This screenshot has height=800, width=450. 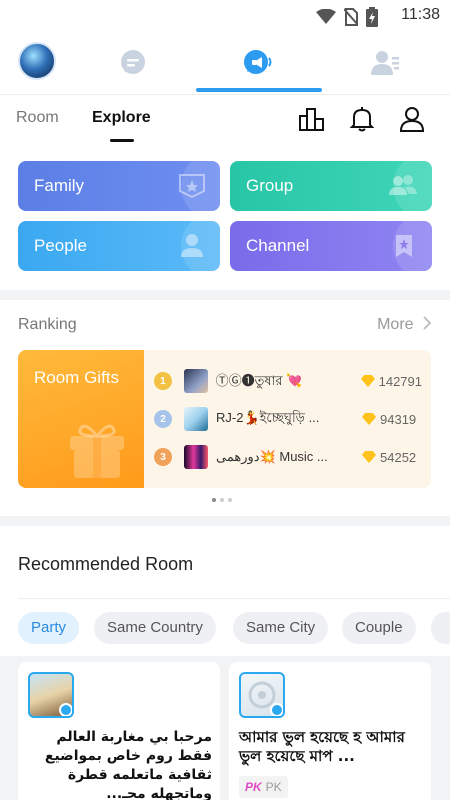 I want to click on chip-same-country: Same Country, so click(x=155, y=628).